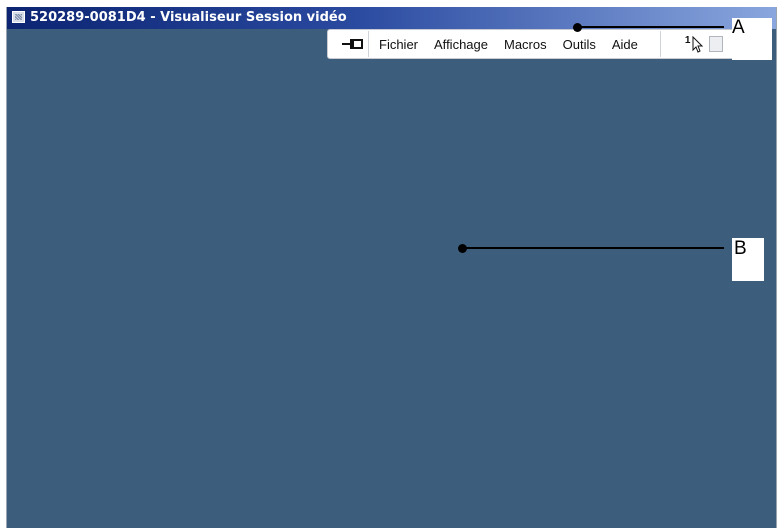 This screenshot has width=781, height=528. I want to click on callout-b-label: B, so click(740, 248).